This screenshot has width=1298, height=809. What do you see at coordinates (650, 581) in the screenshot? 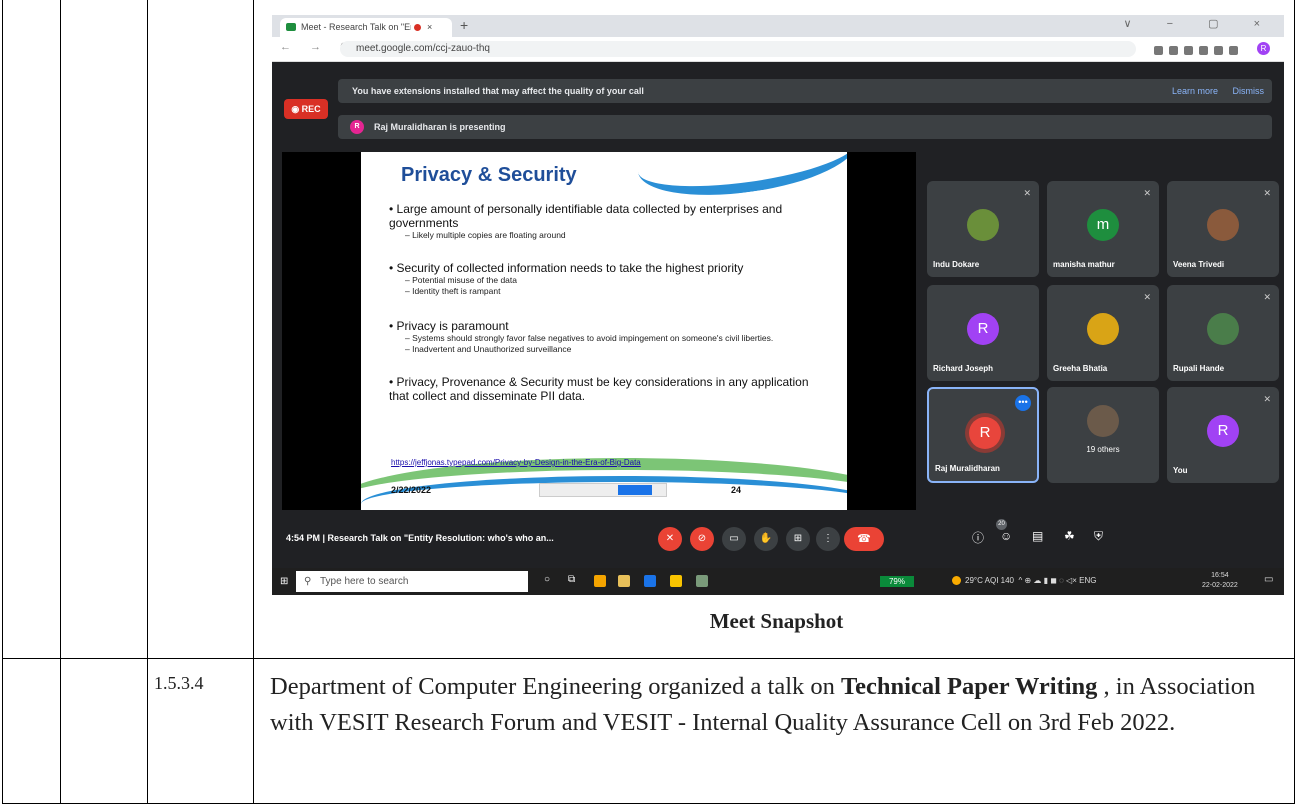
I see `app-l-icon` at bounding box center [650, 581].